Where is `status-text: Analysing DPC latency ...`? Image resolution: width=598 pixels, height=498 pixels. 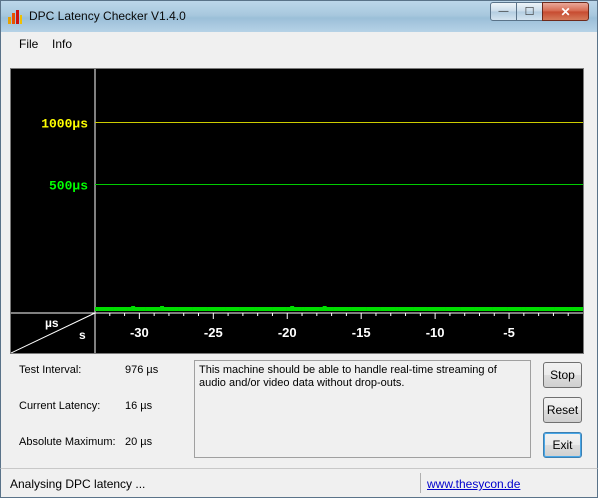 status-text: Analysing DPC latency ... is located at coordinates (78, 484).